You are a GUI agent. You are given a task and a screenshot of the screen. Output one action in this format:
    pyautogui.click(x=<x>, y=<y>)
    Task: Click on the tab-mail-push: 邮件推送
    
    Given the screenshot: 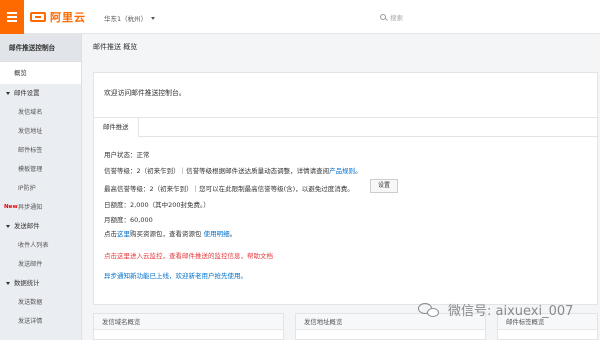 What is the action you would take?
    pyautogui.click(x=116, y=127)
    